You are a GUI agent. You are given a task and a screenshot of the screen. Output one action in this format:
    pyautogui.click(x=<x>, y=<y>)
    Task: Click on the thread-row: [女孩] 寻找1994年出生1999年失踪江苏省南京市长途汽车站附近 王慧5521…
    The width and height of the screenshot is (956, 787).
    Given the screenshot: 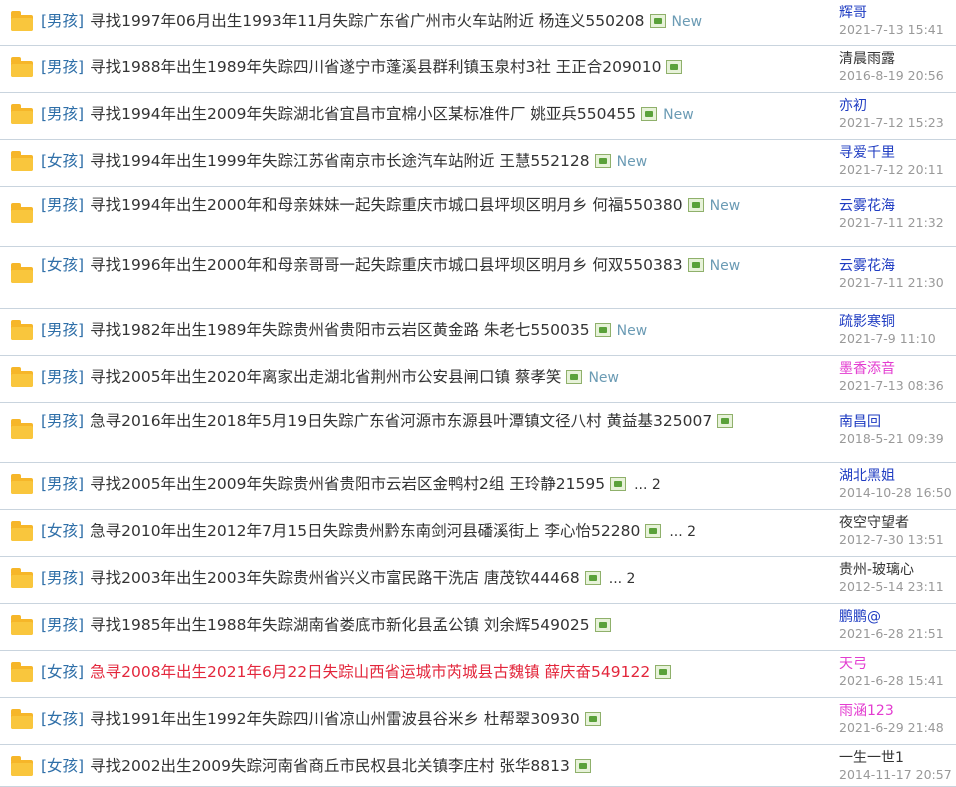 What is the action you would take?
    pyautogui.click(x=478, y=163)
    